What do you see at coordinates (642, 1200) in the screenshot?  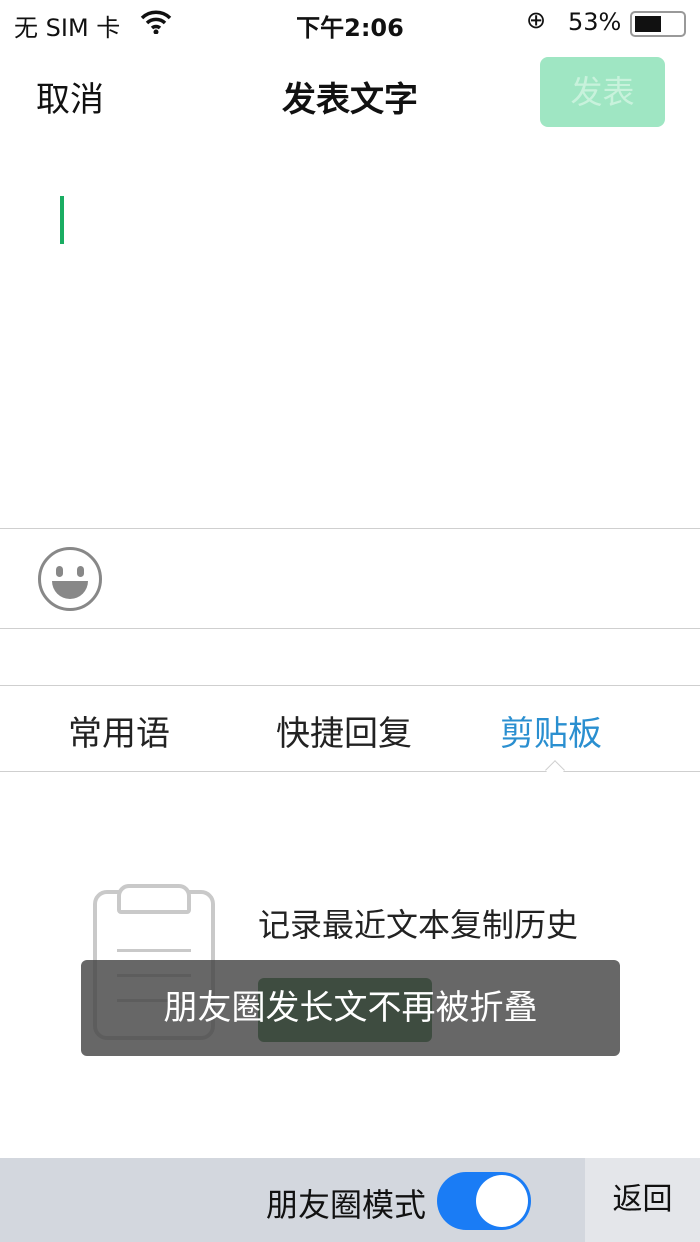 I see `back-button: 返回` at bounding box center [642, 1200].